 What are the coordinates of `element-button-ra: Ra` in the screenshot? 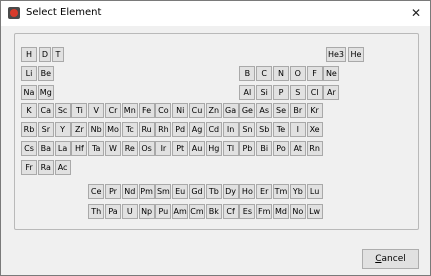 It's located at (45, 167).